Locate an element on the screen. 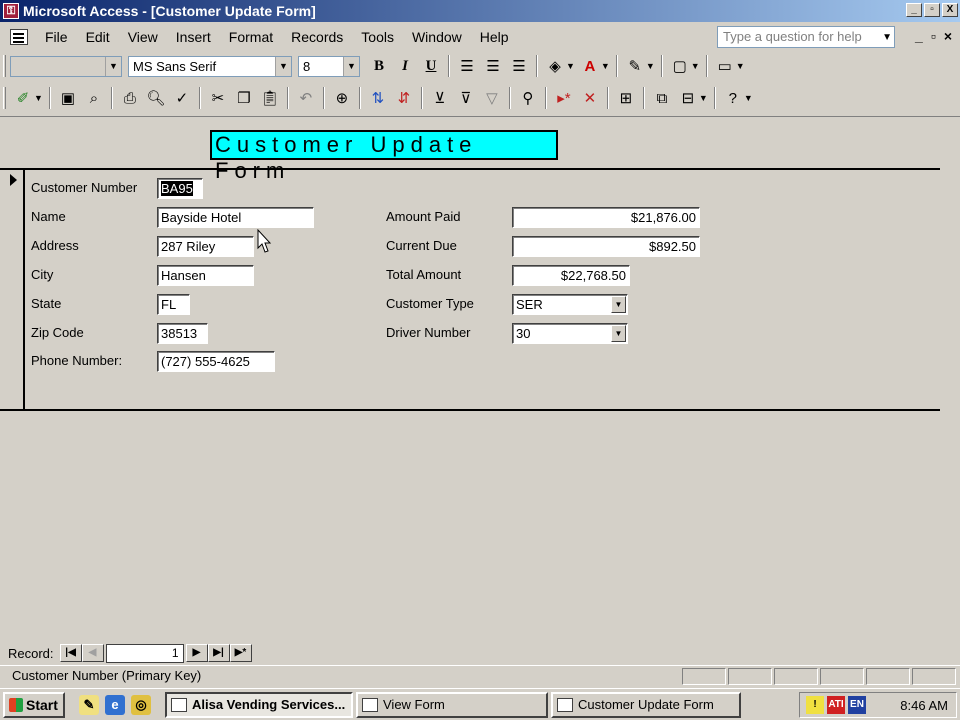 Image resolution: width=960 pixels, height=720 pixels. line-width-icon: ▭ is located at coordinates (725, 66).